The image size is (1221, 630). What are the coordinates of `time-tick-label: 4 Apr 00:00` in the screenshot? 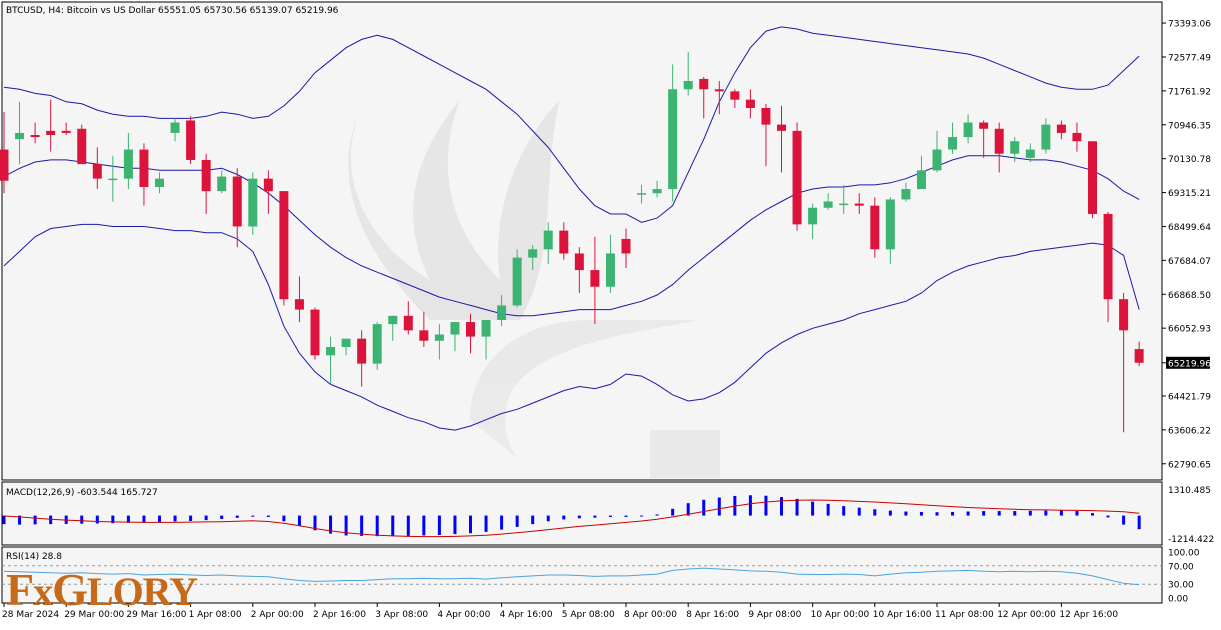 It's located at (463, 615).